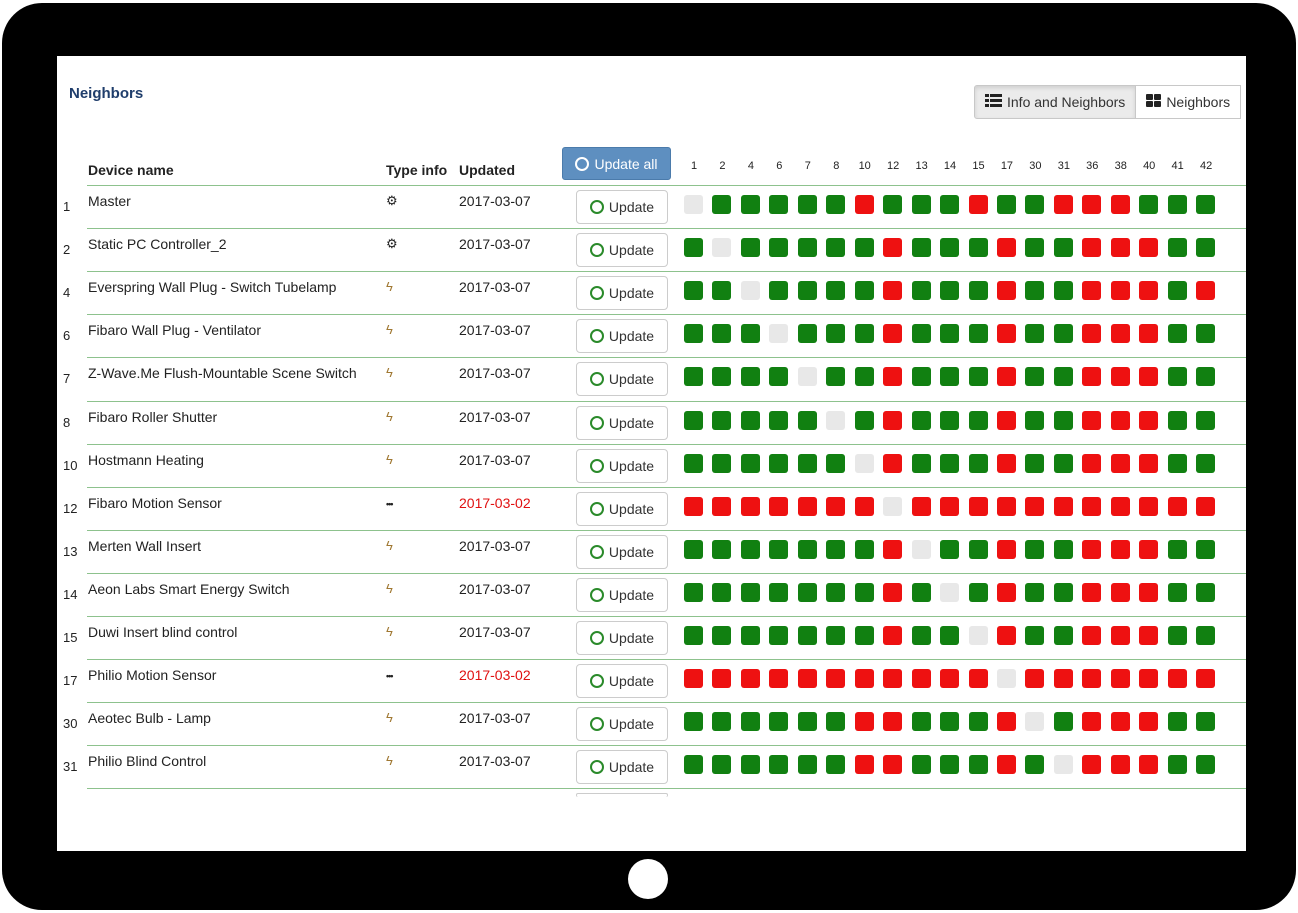 This screenshot has width=1298, height=913. What do you see at coordinates (666, 358) in the screenshot?
I see `row-divider` at bounding box center [666, 358].